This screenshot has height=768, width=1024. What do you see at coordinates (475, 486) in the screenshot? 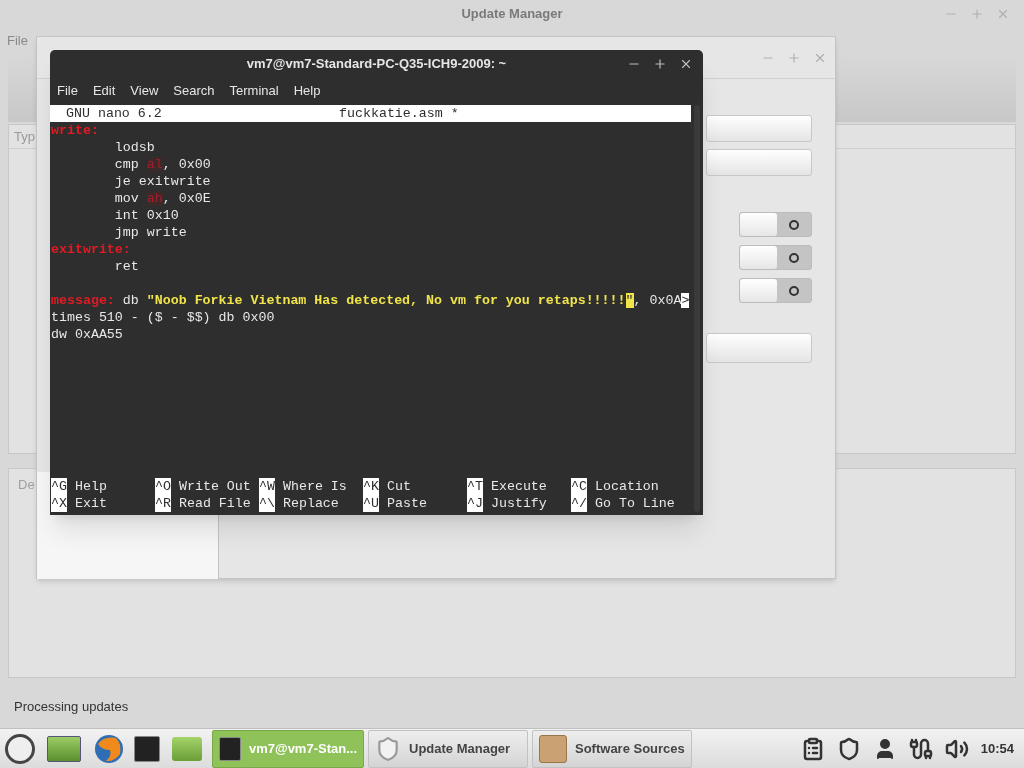
I see `shortcut-key: ^T` at bounding box center [475, 486].